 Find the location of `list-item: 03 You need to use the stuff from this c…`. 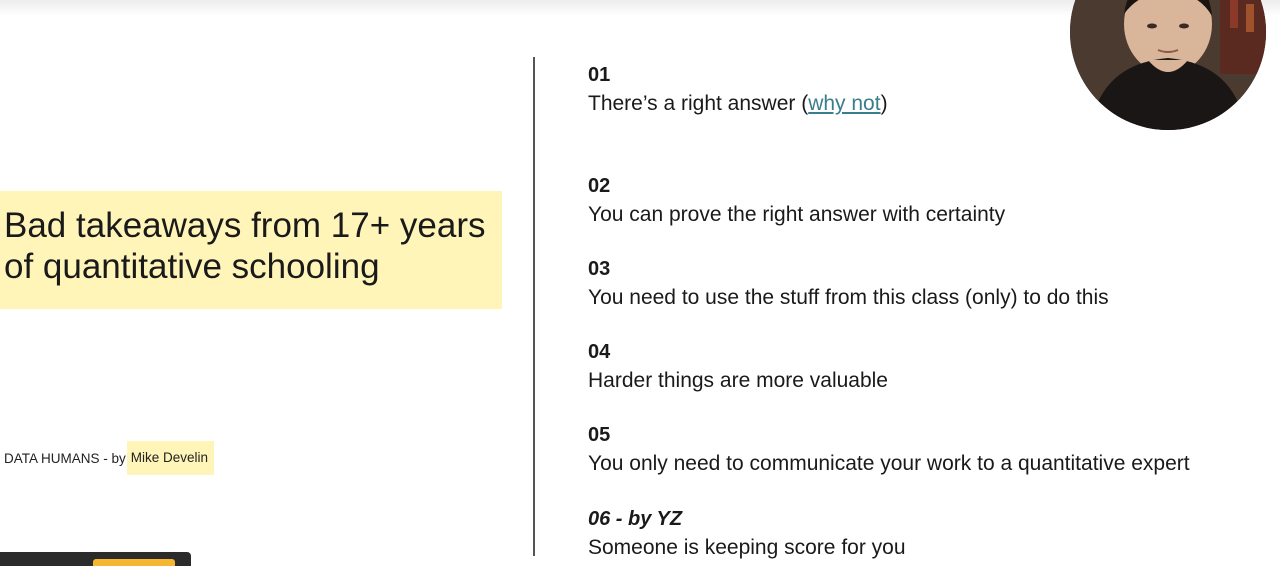

list-item: 03 You need to use the stuff from this c… is located at coordinates (848, 284).